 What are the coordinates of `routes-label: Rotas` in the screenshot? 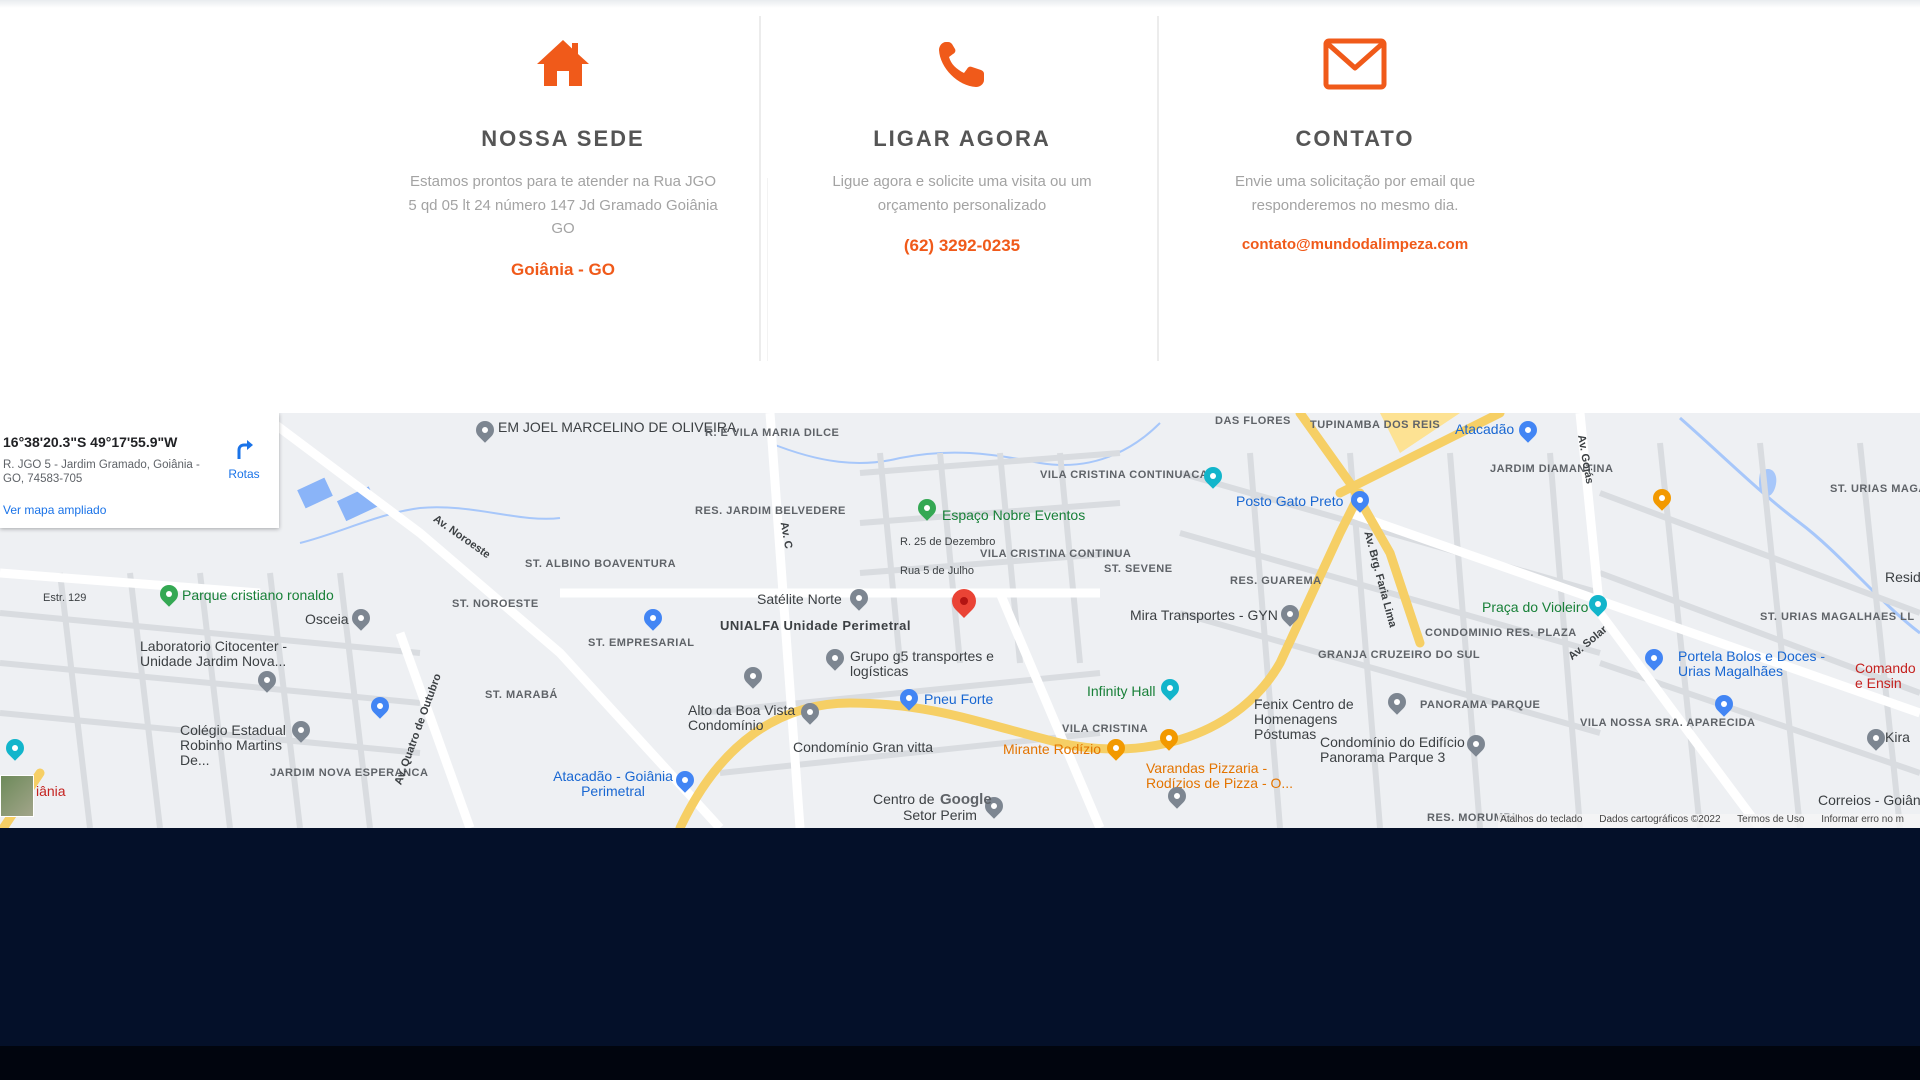 It's located at (244, 474).